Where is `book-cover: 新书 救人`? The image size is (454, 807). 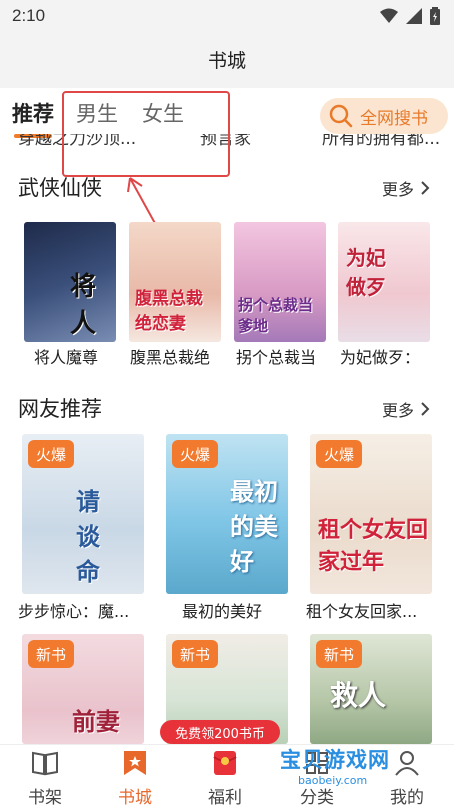 book-cover: 新书 救人 is located at coordinates (371, 689).